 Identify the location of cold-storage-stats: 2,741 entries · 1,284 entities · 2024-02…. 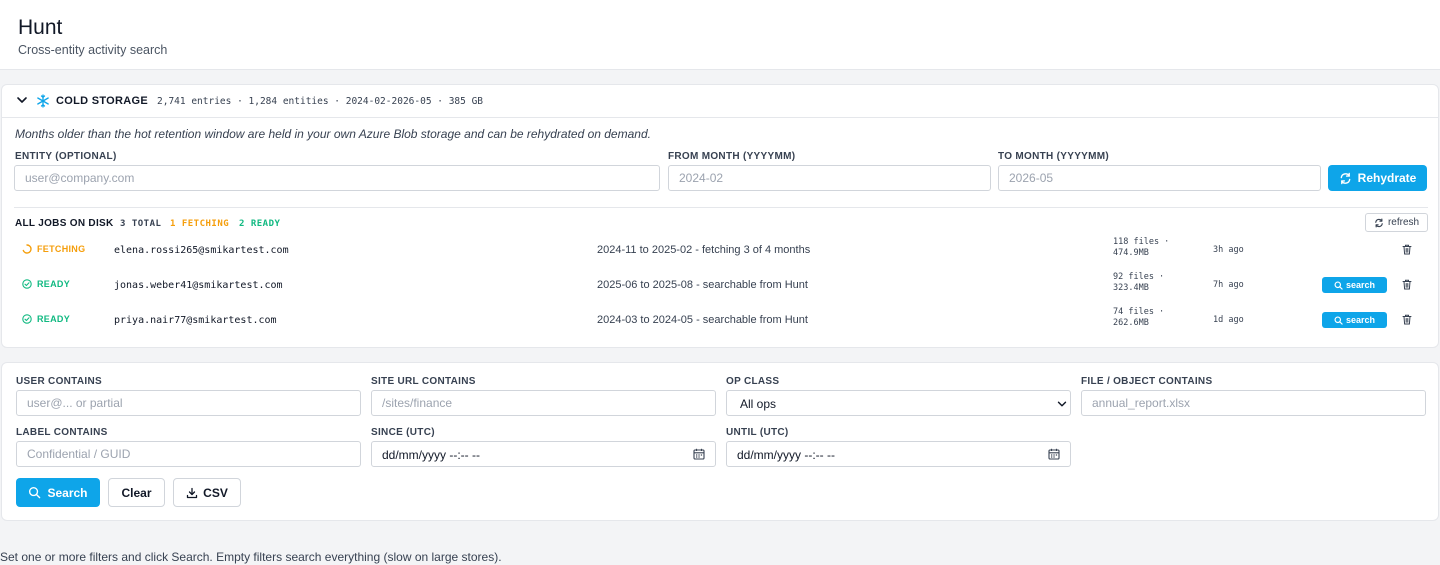
(320, 101).